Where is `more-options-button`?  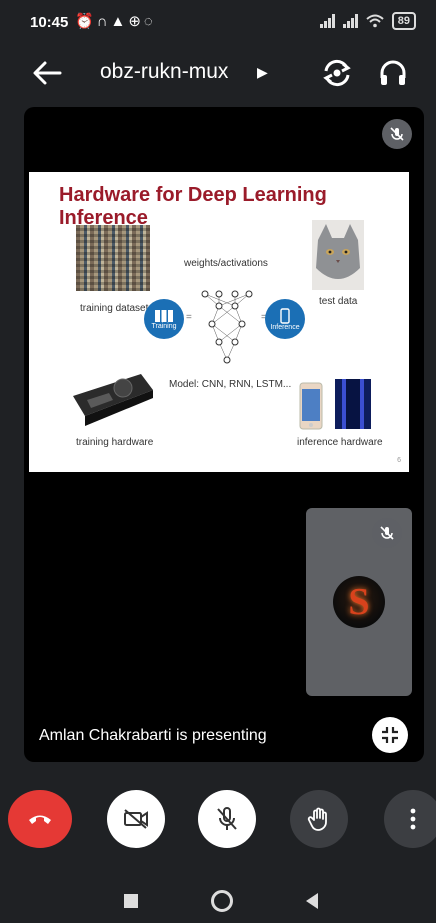
more-options-button is located at coordinates (410, 819).